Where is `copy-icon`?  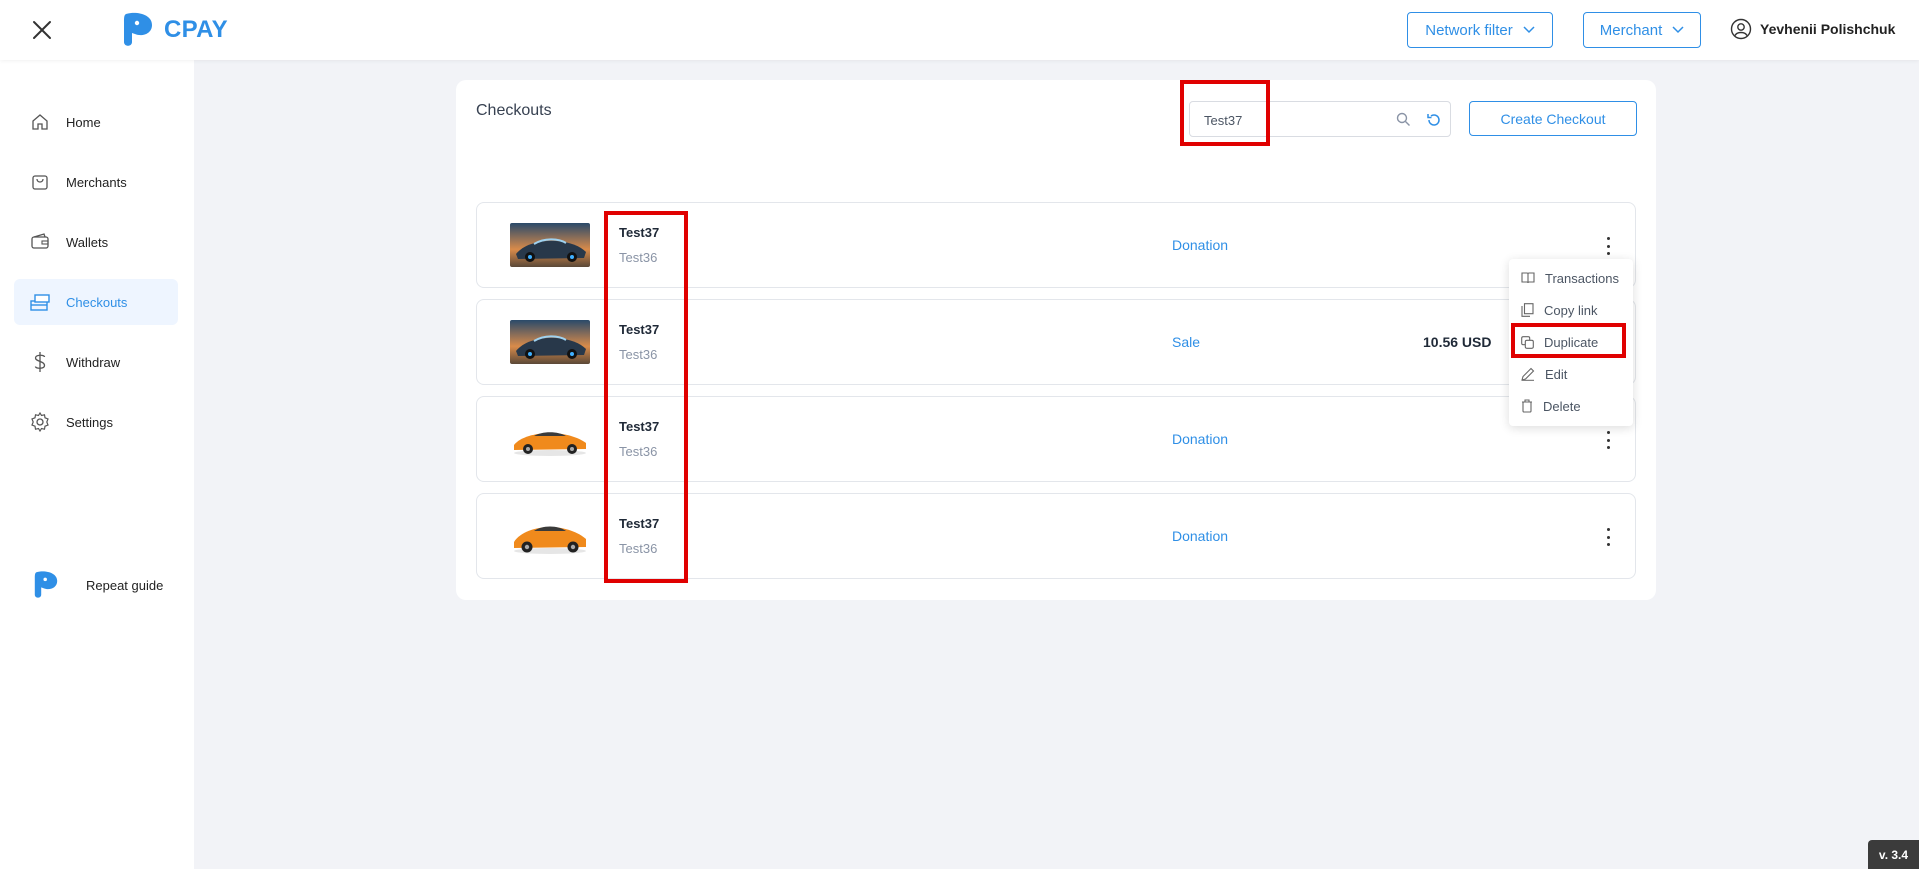
copy-icon is located at coordinates (1527, 310).